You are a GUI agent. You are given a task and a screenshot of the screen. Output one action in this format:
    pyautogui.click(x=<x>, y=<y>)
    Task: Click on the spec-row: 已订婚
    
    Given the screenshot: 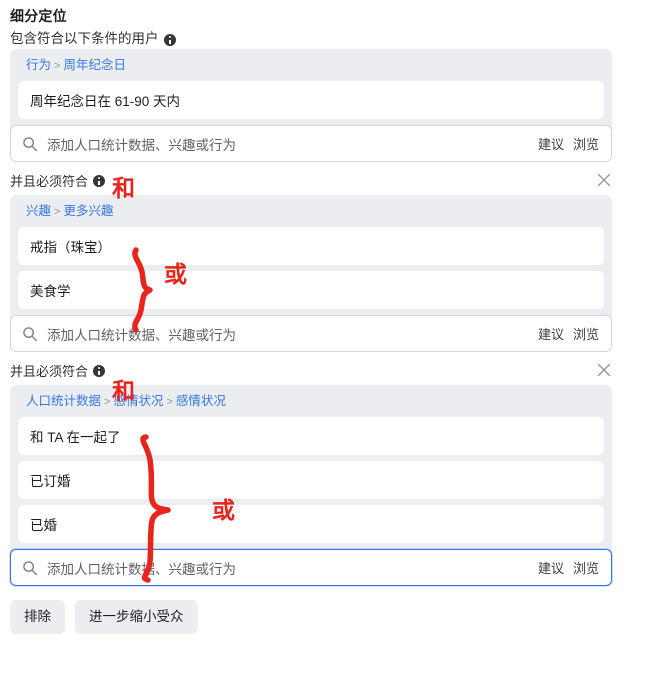 What is the action you would take?
    pyautogui.click(x=311, y=480)
    